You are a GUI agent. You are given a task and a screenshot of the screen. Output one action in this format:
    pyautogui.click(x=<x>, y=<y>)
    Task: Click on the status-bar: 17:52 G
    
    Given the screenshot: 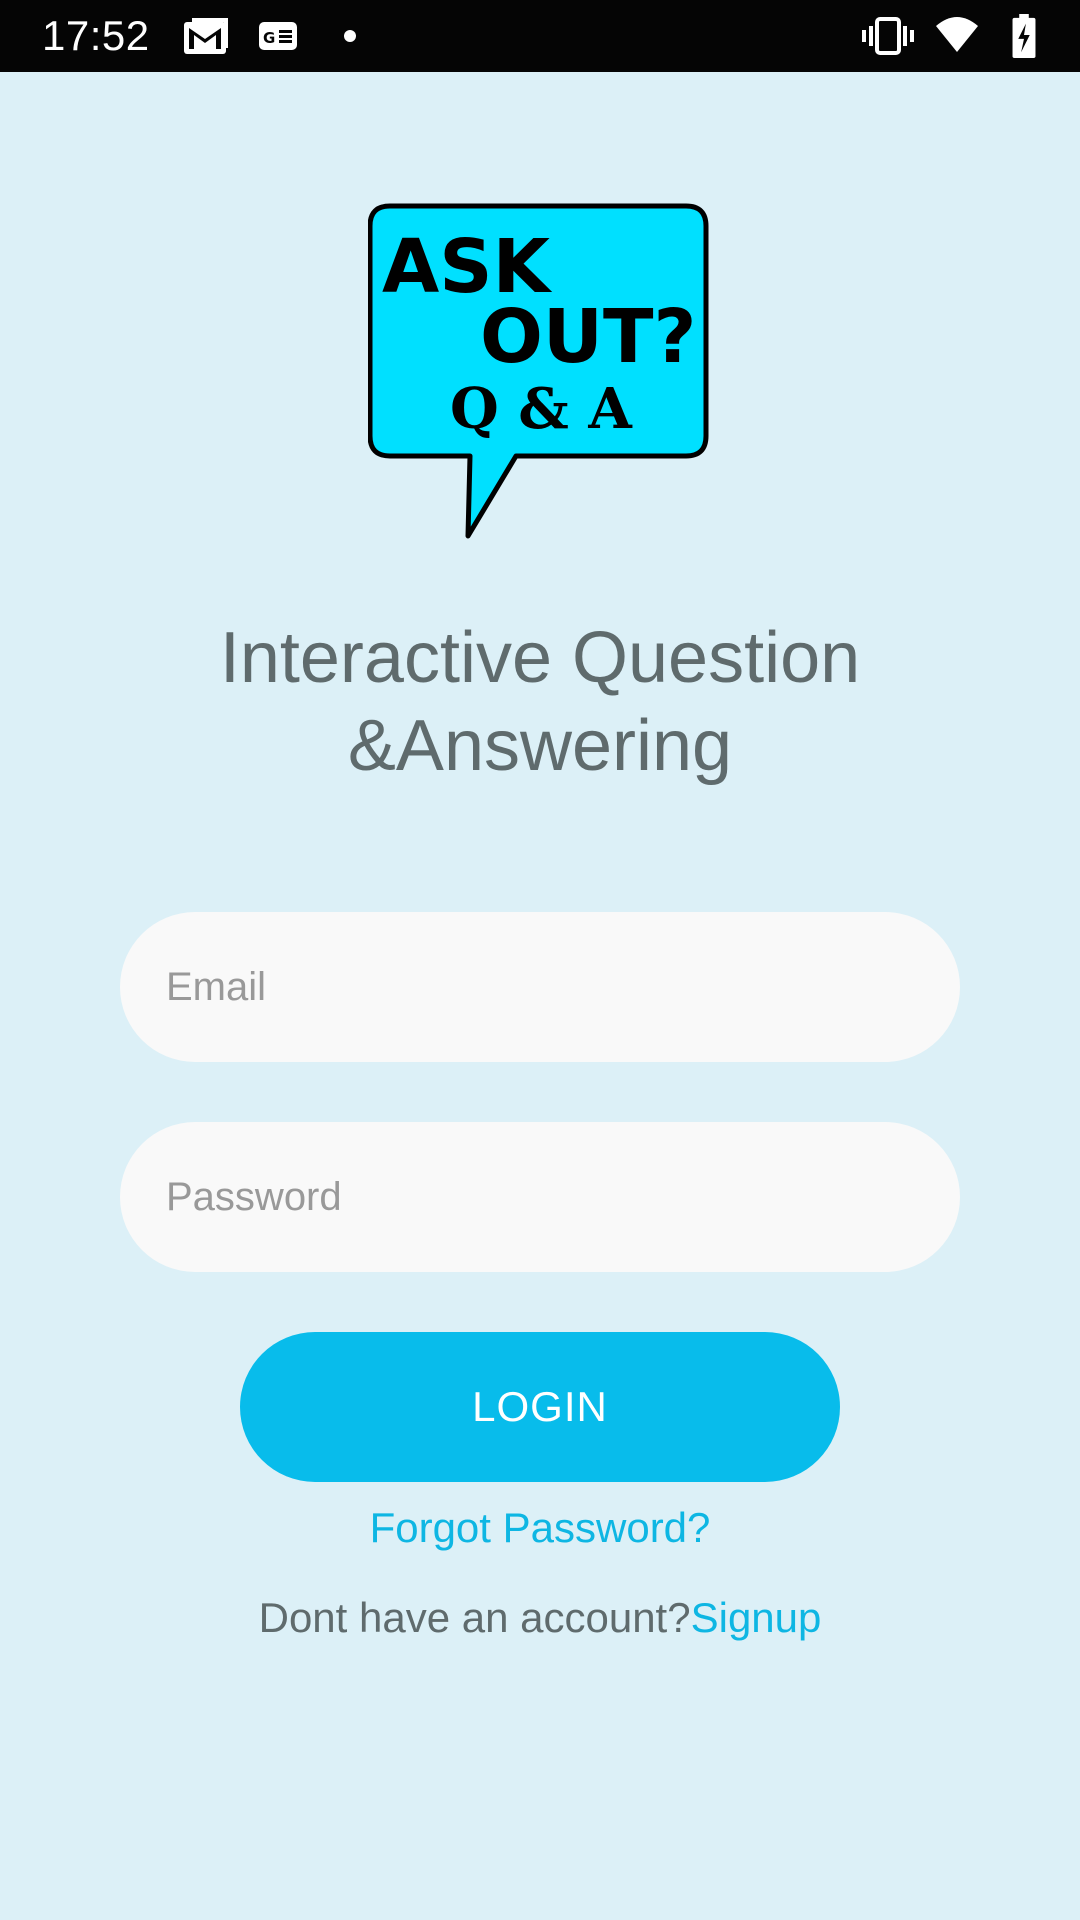 What is the action you would take?
    pyautogui.click(x=540, y=36)
    